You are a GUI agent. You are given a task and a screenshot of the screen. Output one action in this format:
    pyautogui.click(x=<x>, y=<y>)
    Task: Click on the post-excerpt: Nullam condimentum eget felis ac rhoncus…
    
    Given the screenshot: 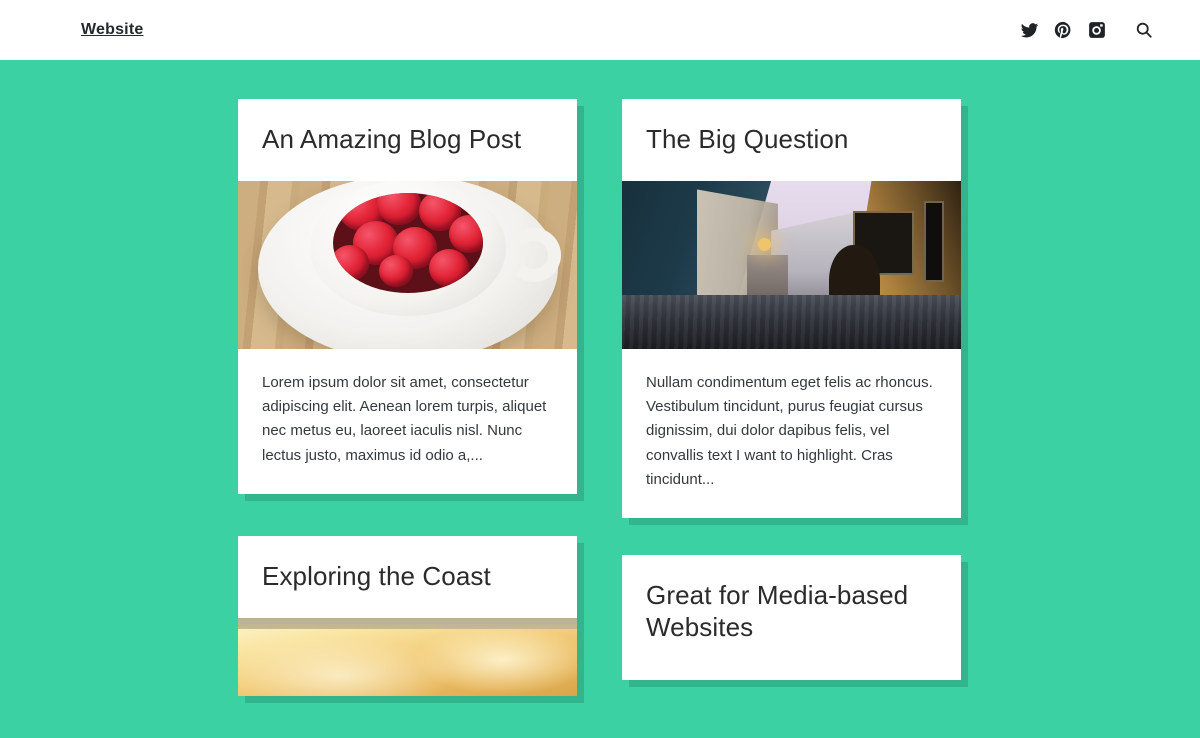 What is the action you would take?
    pyautogui.click(x=789, y=430)
    